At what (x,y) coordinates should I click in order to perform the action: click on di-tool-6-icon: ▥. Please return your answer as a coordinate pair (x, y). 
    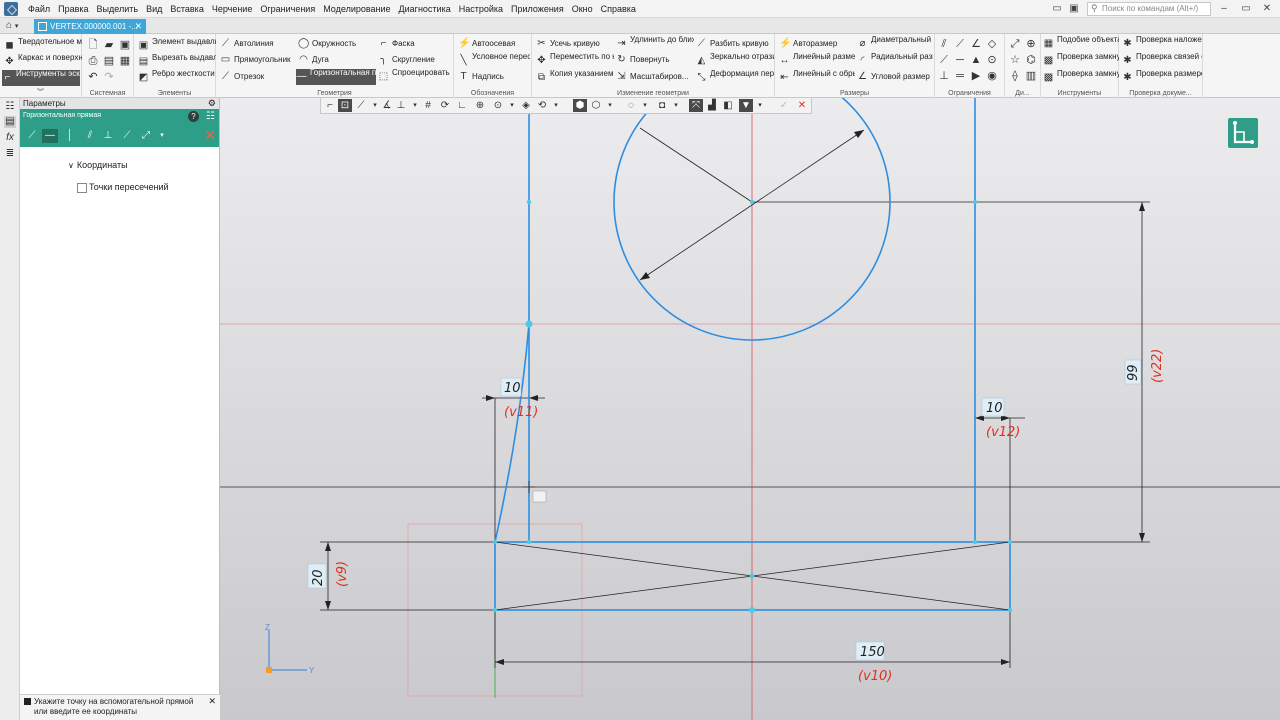
    Looking at the image, I should click on (1031, 76).